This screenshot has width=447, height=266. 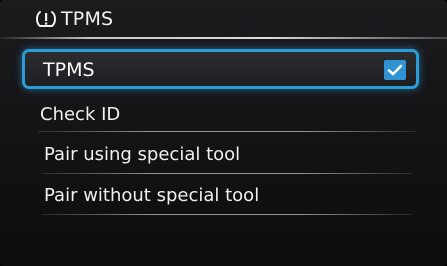 I want to click on page-title: TPMS, so click(x=87, y=19).